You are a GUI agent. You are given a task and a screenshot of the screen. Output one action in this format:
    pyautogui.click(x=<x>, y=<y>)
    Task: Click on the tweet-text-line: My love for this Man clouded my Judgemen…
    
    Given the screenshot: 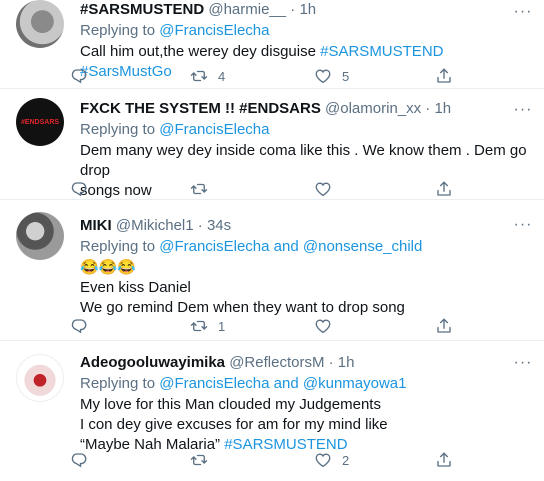 What is the action you would take?
    pyautogui.click(x=230, y=404)
    